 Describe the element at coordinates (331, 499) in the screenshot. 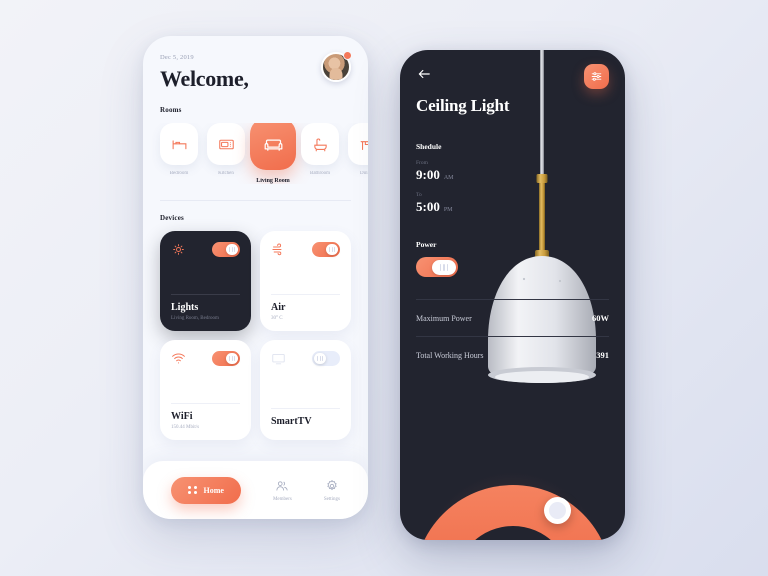

I see `nav-label: Settings` at that location.